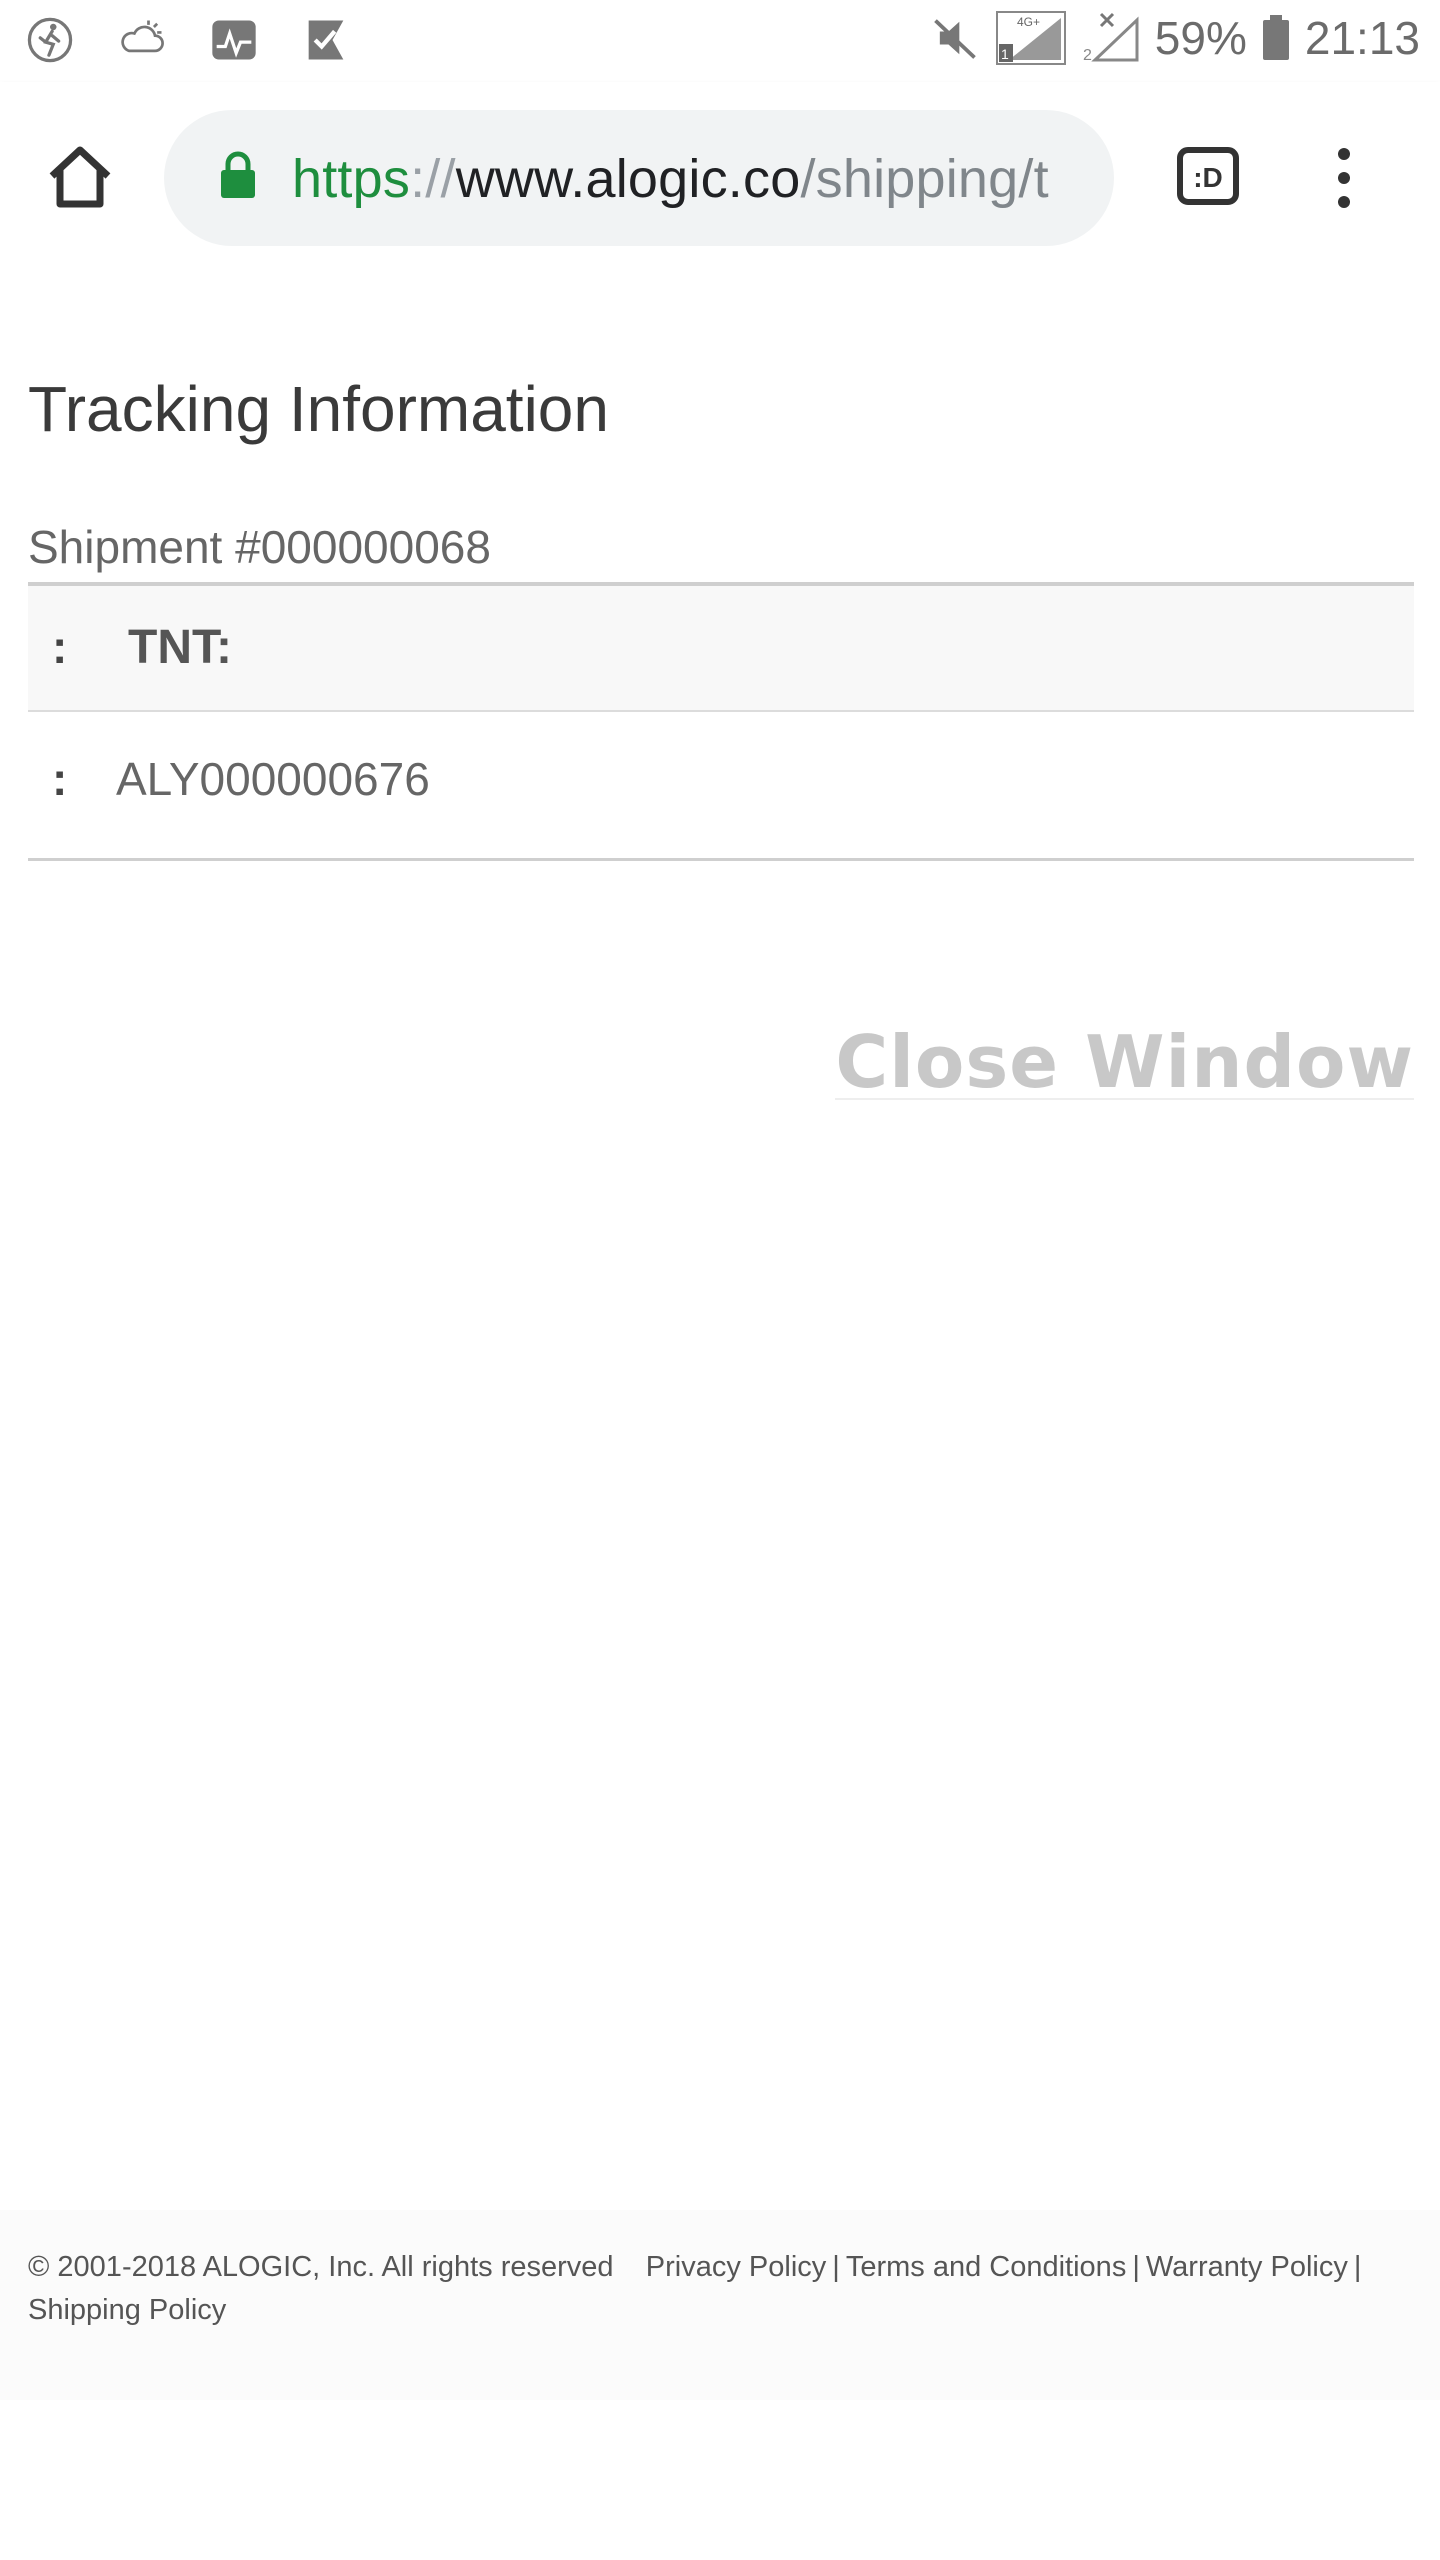 This screenshot has height=2560, width=1440. What do you see at coordinates (351, 179) in the screenshot?
I see `url-scheme: https` at bounding box center [351, 179].